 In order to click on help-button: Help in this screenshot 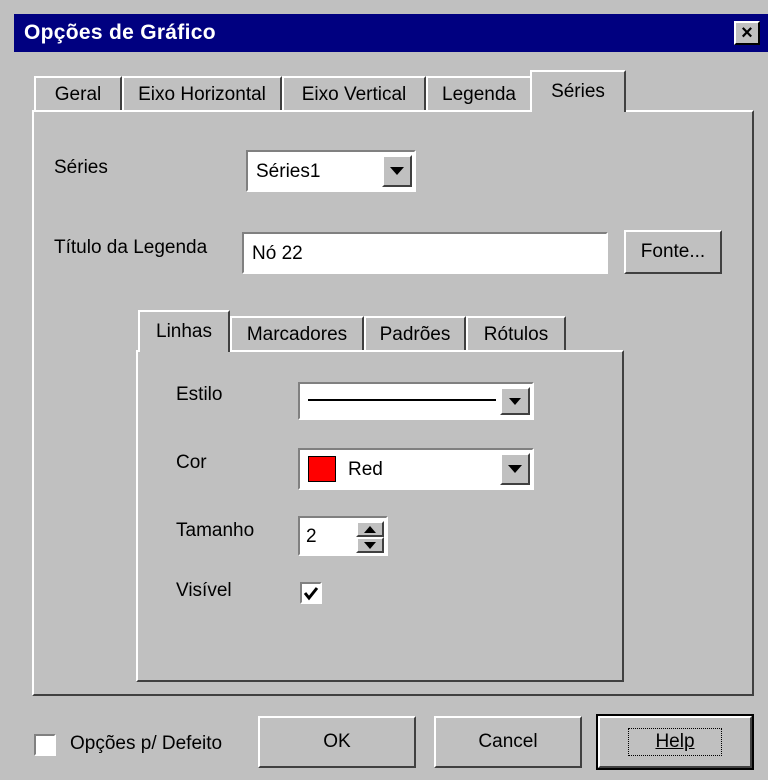, I will do `click(675, 742)`.